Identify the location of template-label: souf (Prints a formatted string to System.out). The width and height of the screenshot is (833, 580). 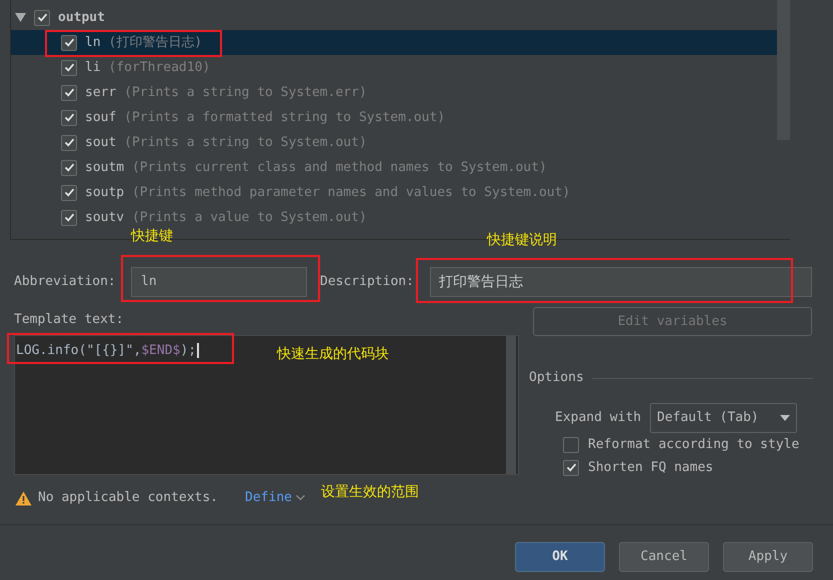
(265, 117).